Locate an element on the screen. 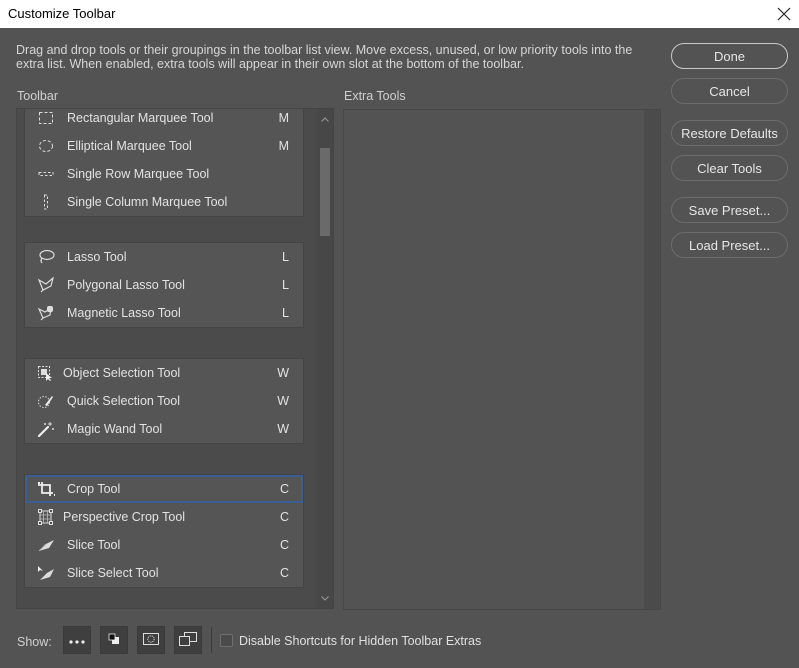 The height and width of the screenshot is (668, 799). extra-tools-label: Extra Tools is located at coordinates (375, 96).